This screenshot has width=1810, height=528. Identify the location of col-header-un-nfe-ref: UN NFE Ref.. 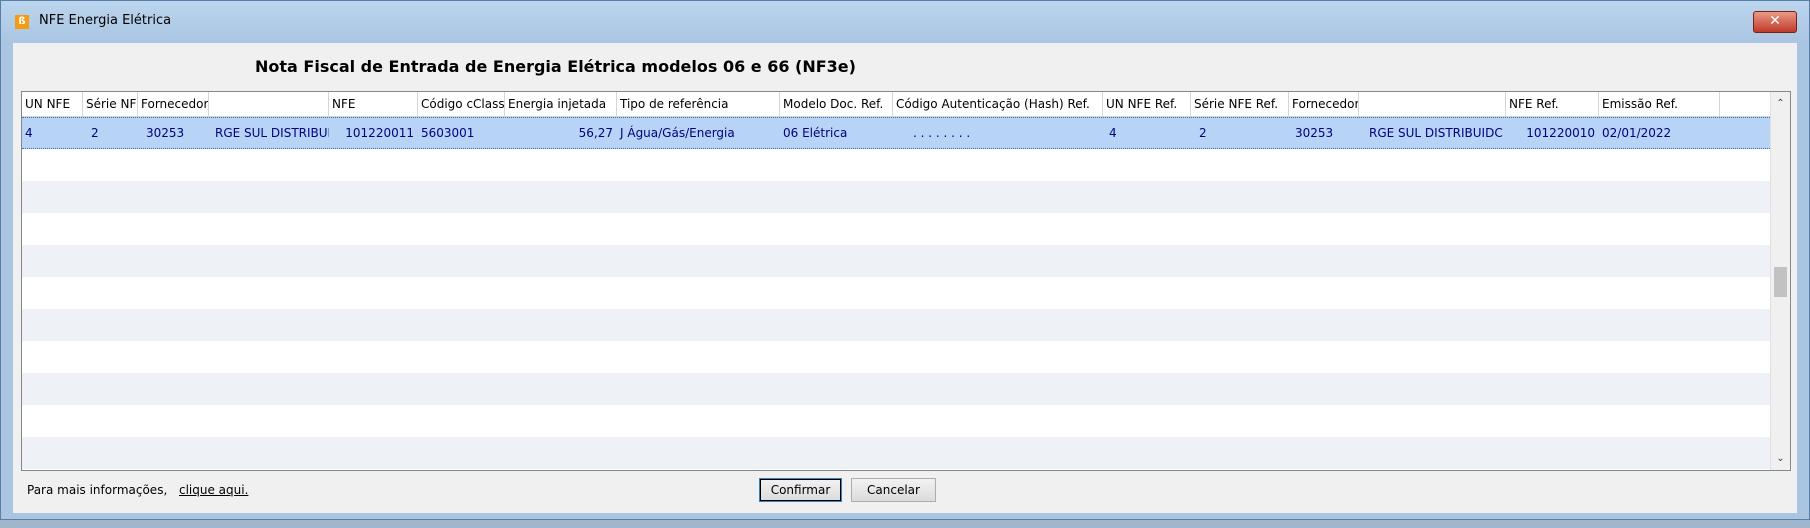
(1147, 104).